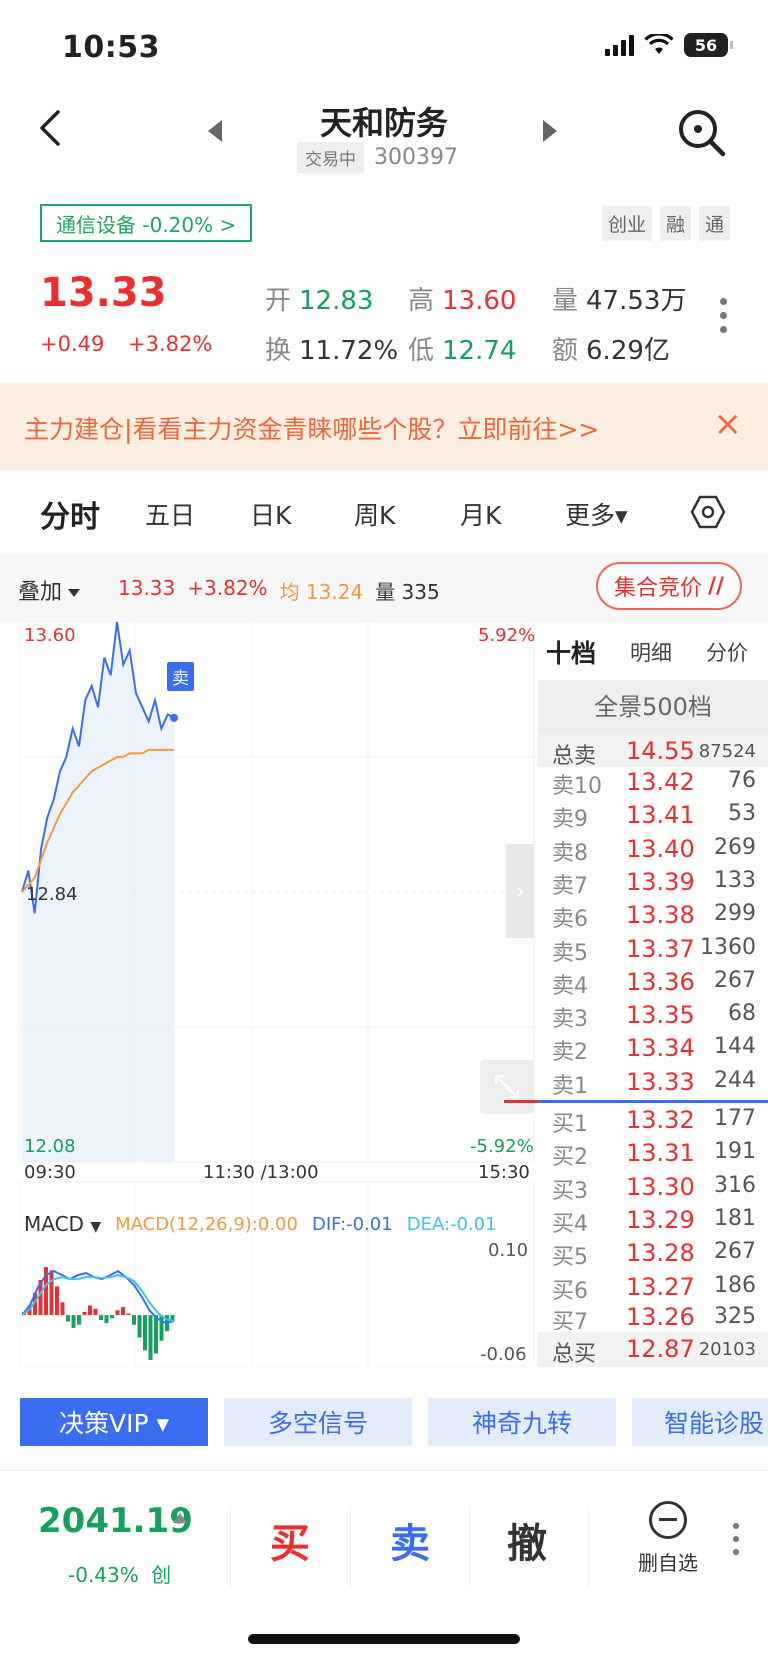  Describe the element at coordinates (653, 884) in the screenshot. I see `ask-row: 卖7 13.39 133` at that location.